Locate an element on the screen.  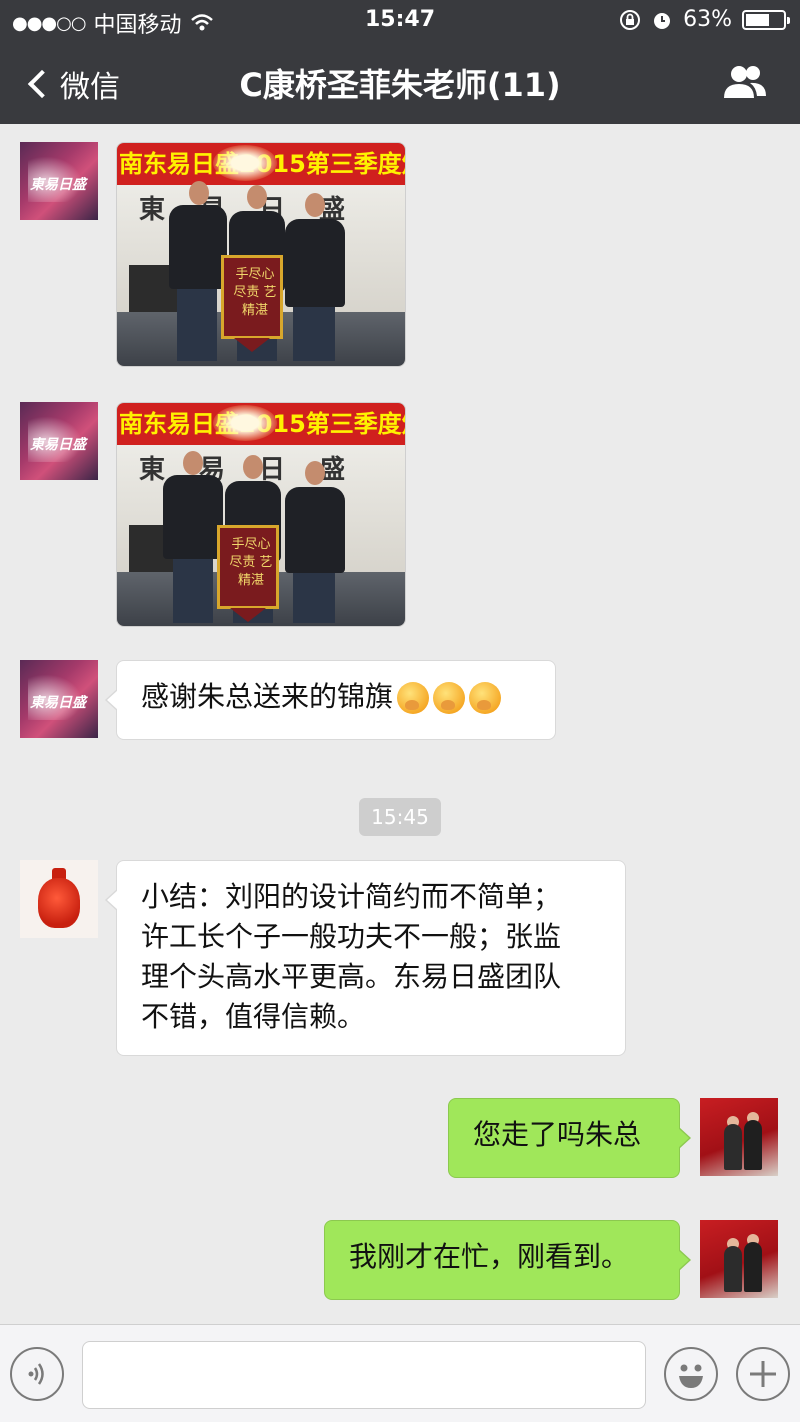
more-button is located at coordinates (763, 1374).